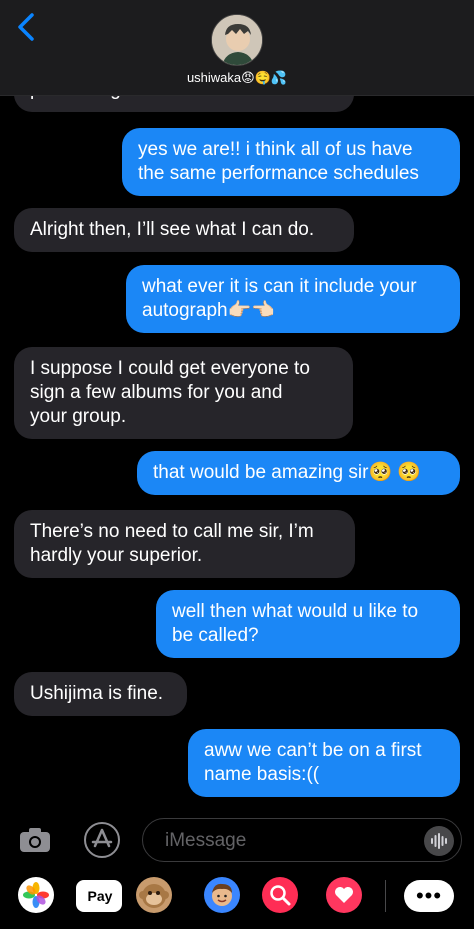  I want to click on apple-pay-label: Pay, so click(100, 896).